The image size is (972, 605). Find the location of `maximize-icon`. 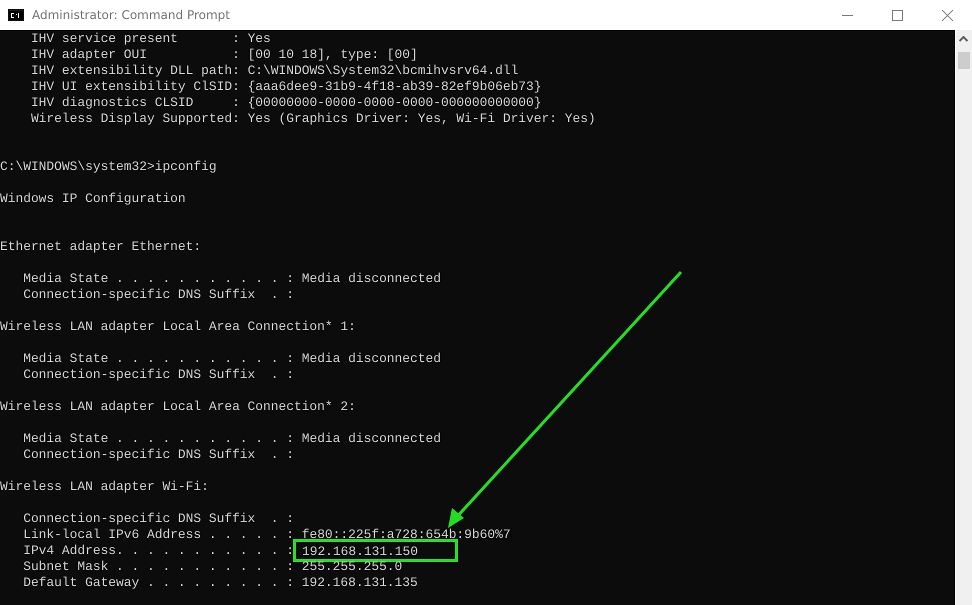

maximize-icon is located at coordinates (897, 15).